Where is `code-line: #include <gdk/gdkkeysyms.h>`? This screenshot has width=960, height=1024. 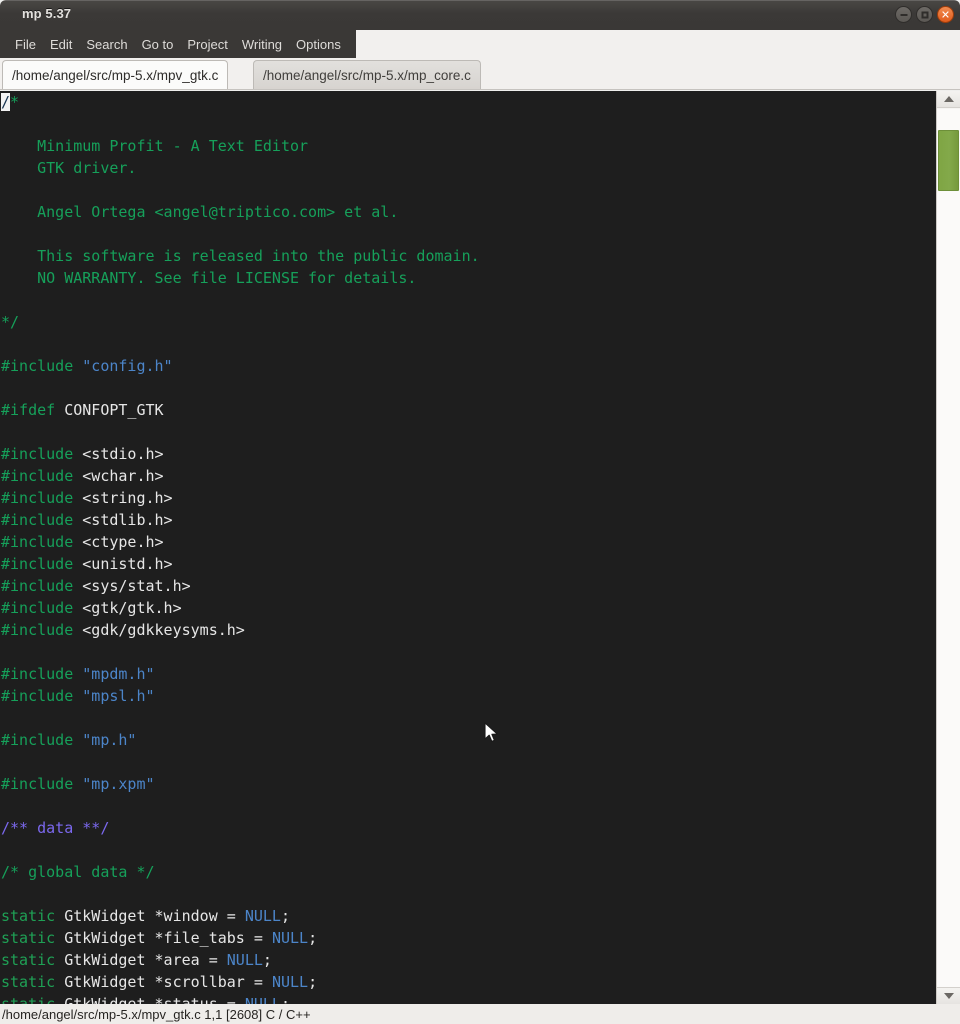 code-line: #include <gdk/gdkkeysyms.h> is located at coordinates (240, 630).